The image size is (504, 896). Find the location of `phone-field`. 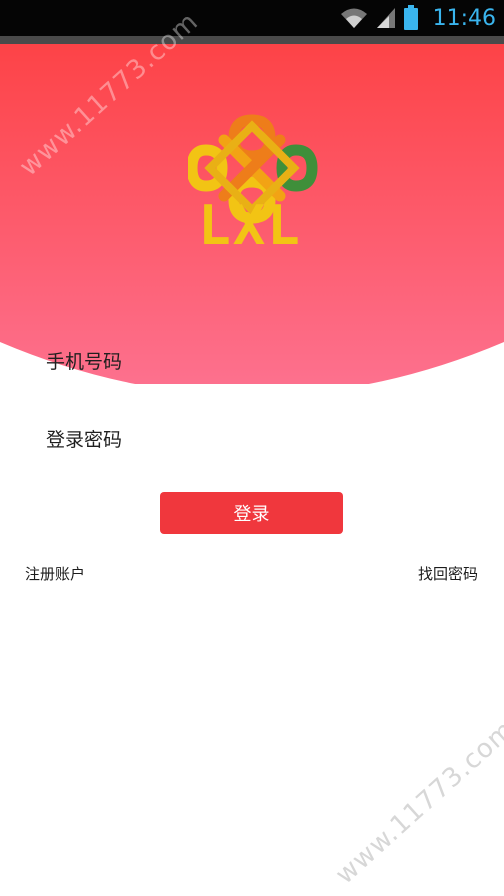

phone-field is located at coordinates (246, 362).